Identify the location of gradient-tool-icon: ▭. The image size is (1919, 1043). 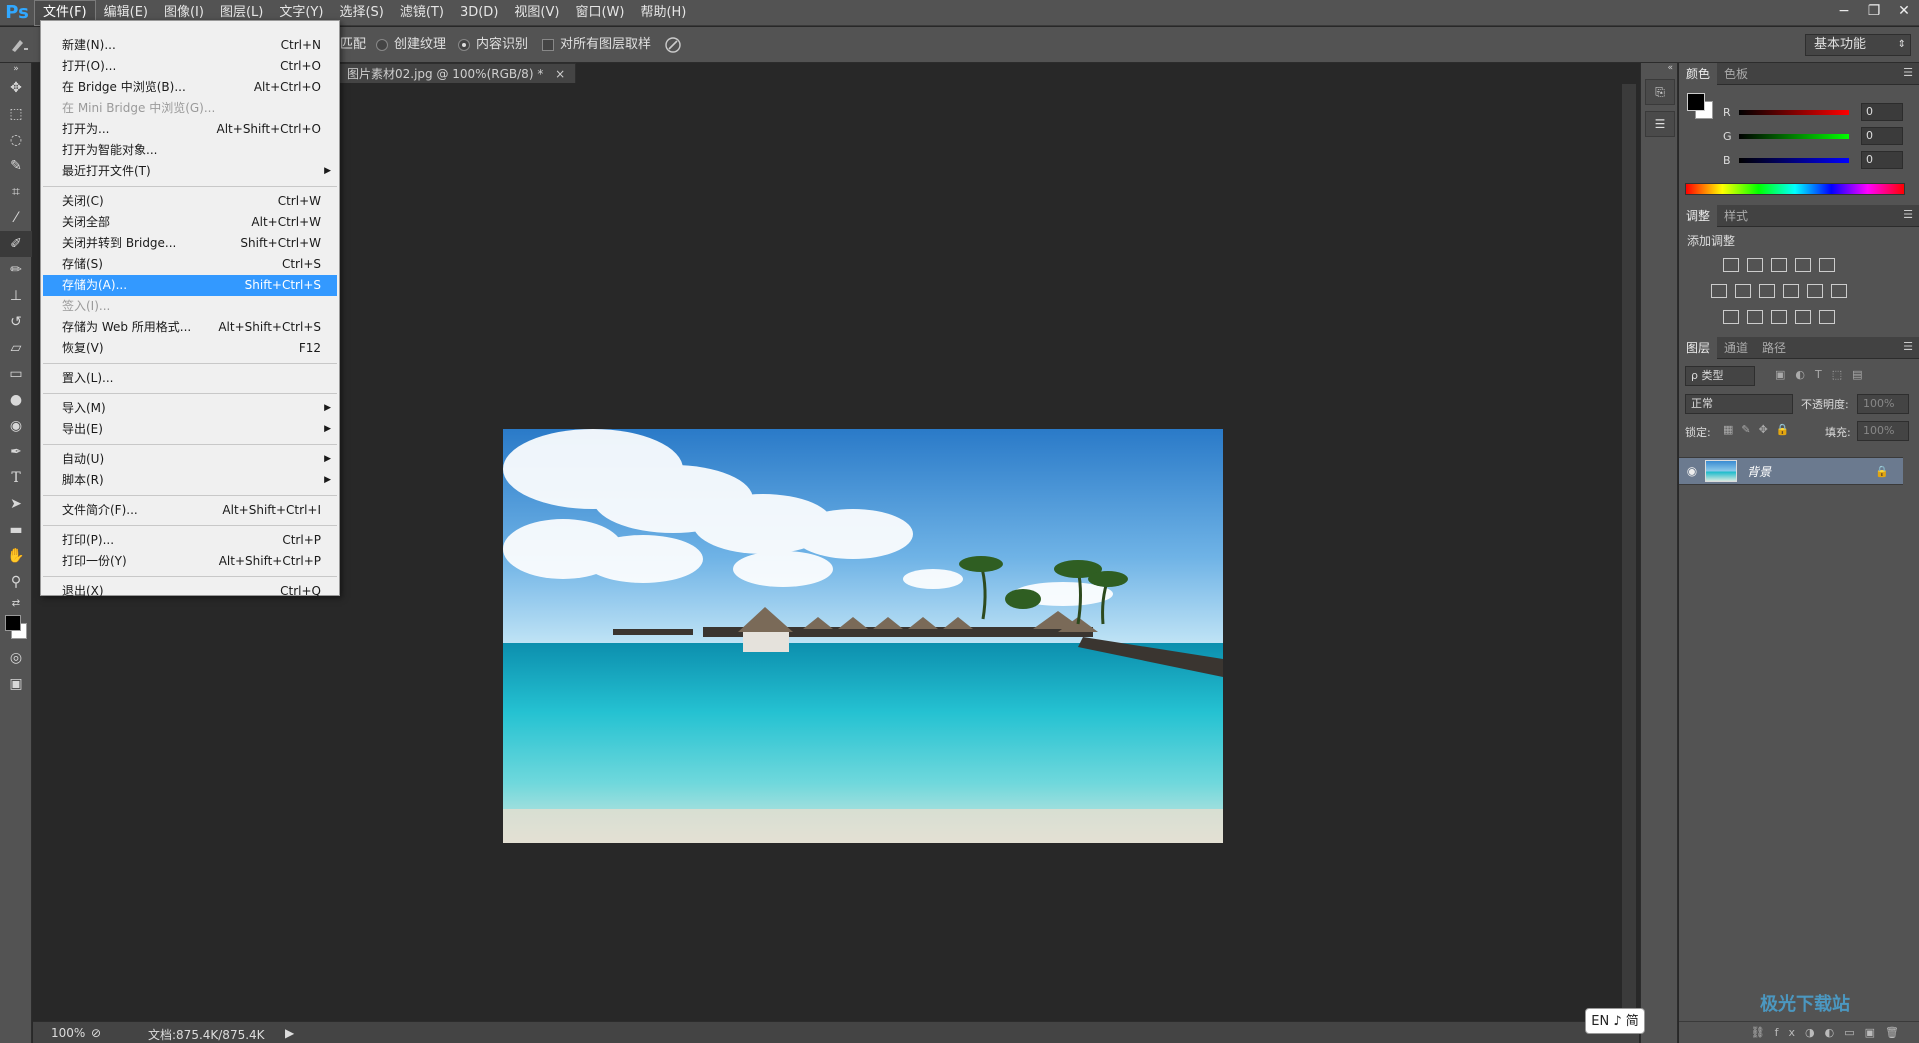
(16, 374).